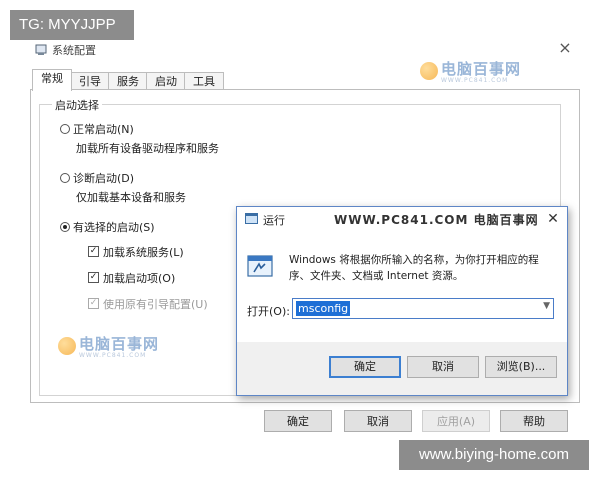 The height and width of the screenshot is (480, 600). What do you see at coordinates (93, 251) in the screenshot?
I see `load-system-services-checkbox: ✓` at bounding box center [93, 251].